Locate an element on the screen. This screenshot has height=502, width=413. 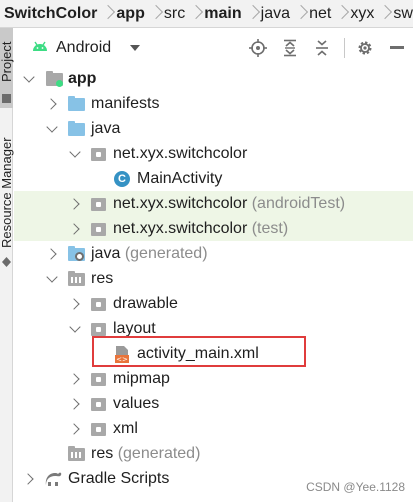
tree-label: values is located at coordinates (136, 403).